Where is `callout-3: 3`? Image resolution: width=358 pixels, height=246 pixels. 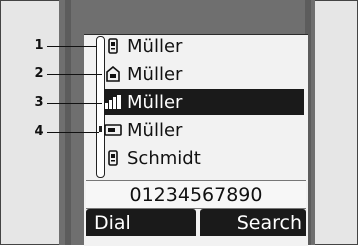 callout-3: 3 is located at coordinates (39, 102).